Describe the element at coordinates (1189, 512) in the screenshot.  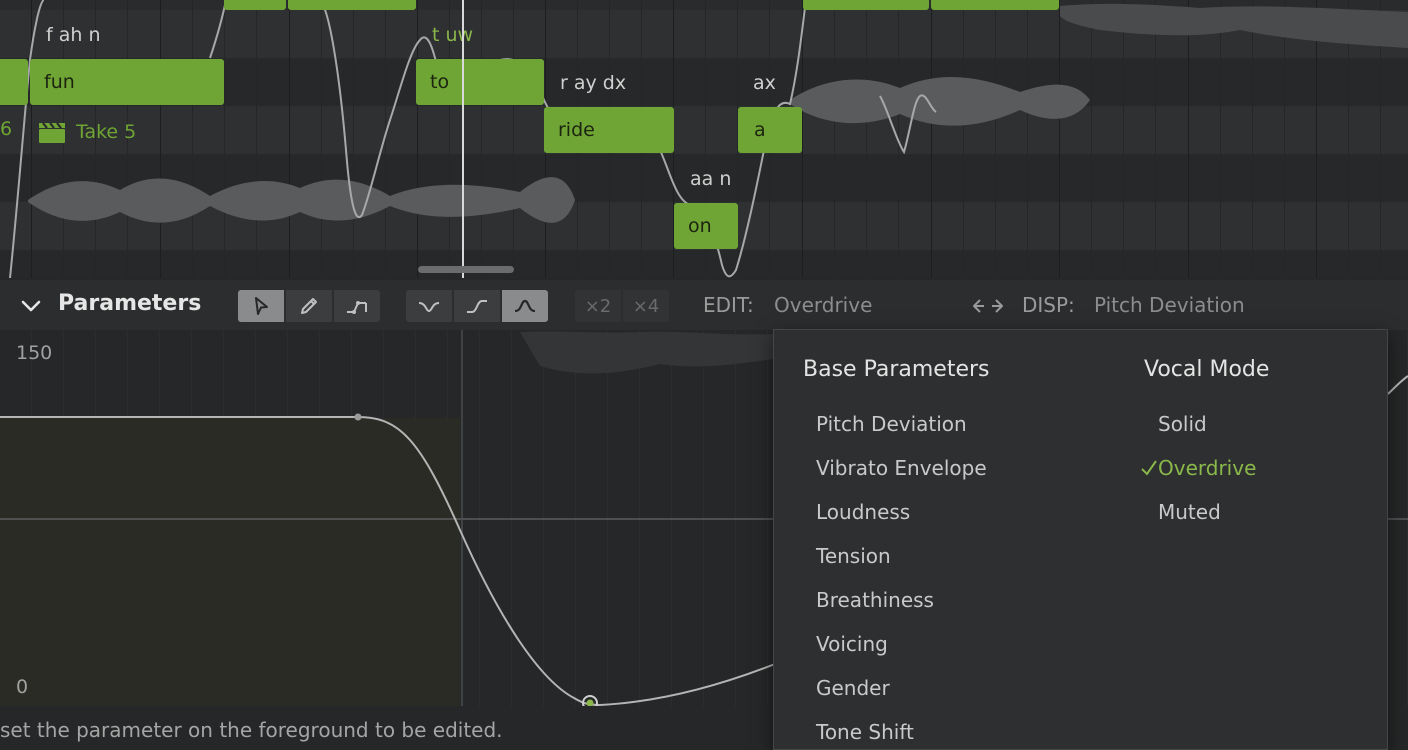
I see `menu-item-muted: Muted` at that location.